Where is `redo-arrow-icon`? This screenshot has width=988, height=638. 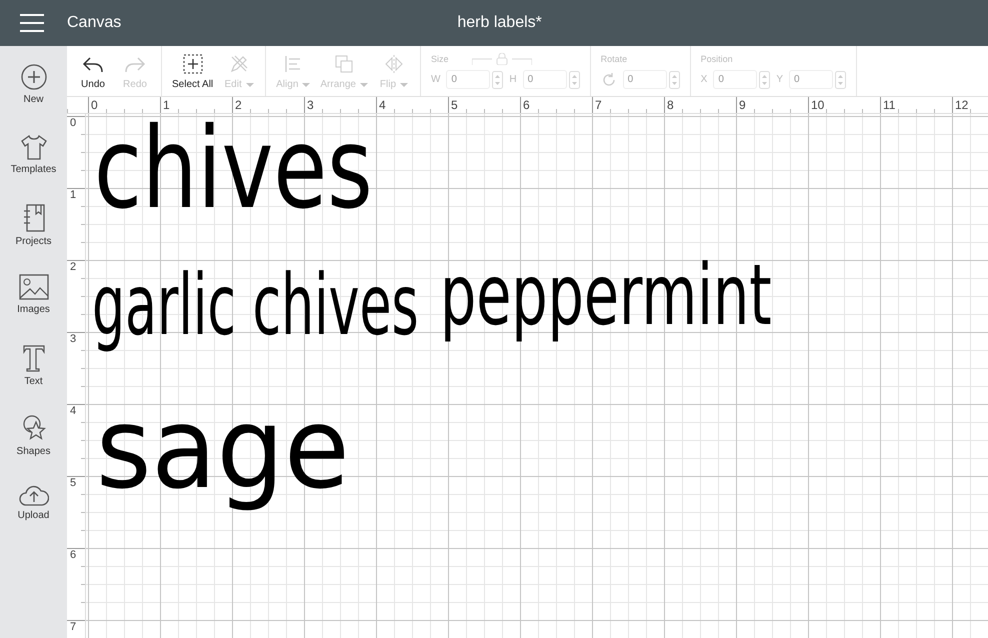 redo-arrow-icon is located at coordinates (135, 65).